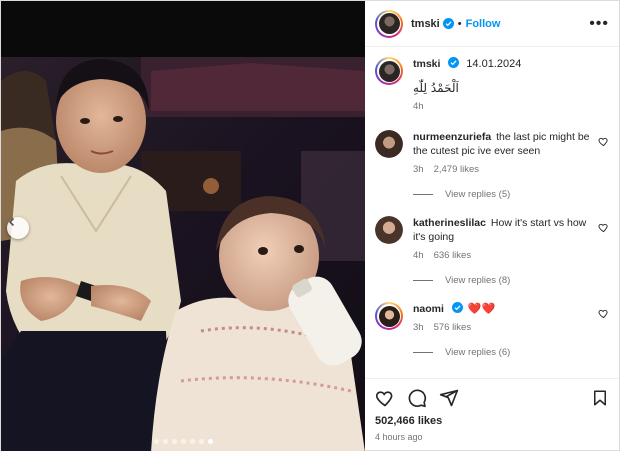  I want to click on caption-username: tmski, so click(426, 64).